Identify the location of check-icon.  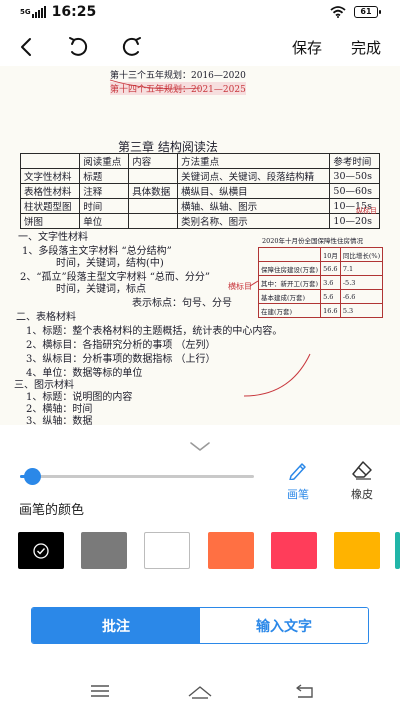
(41, 550).